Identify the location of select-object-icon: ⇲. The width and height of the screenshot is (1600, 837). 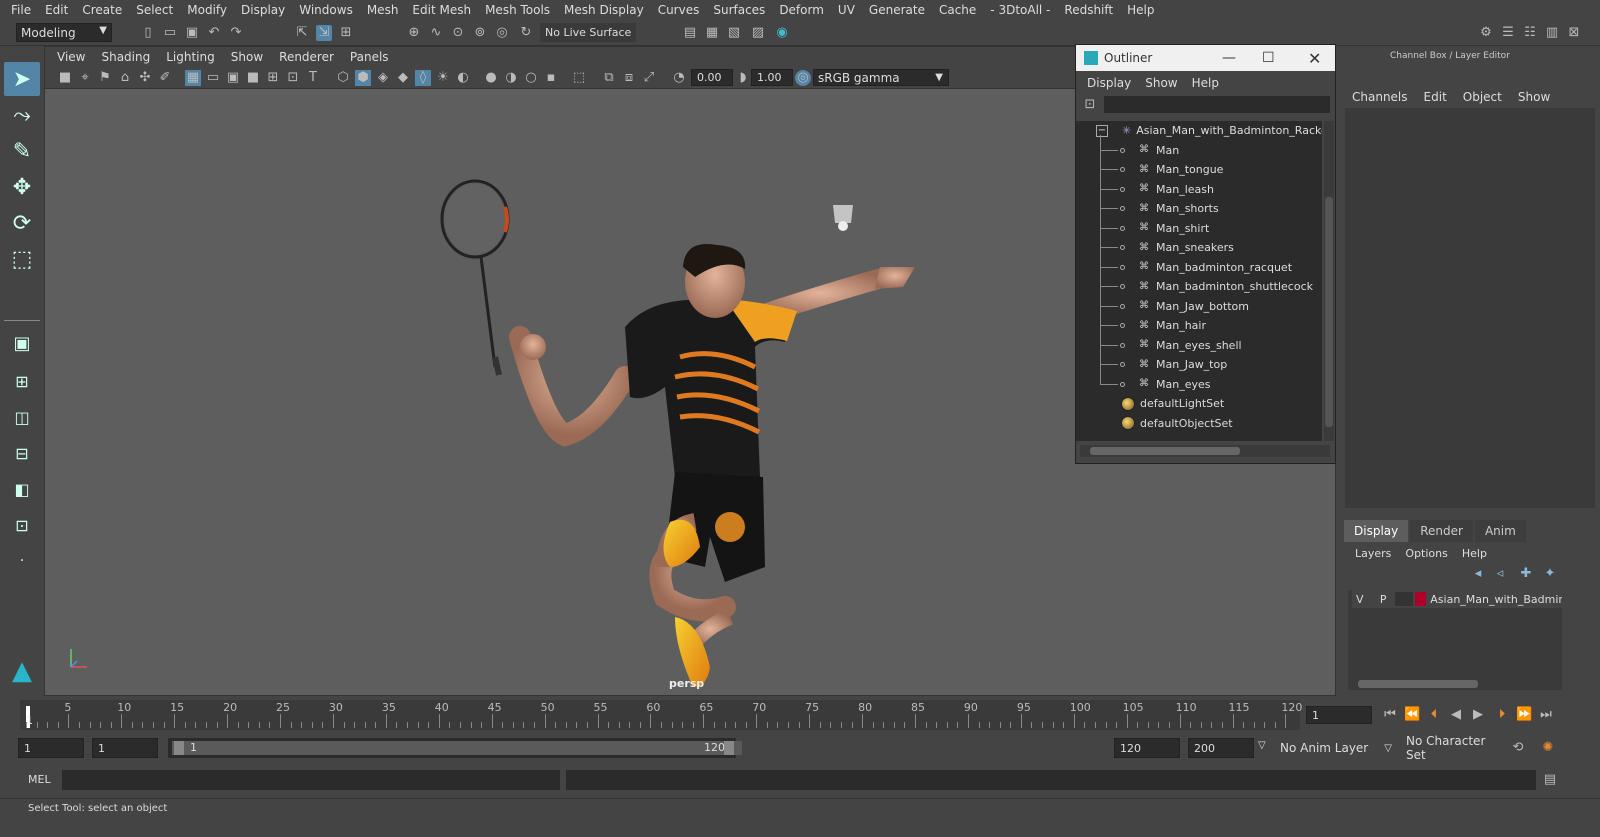
(324, 33).